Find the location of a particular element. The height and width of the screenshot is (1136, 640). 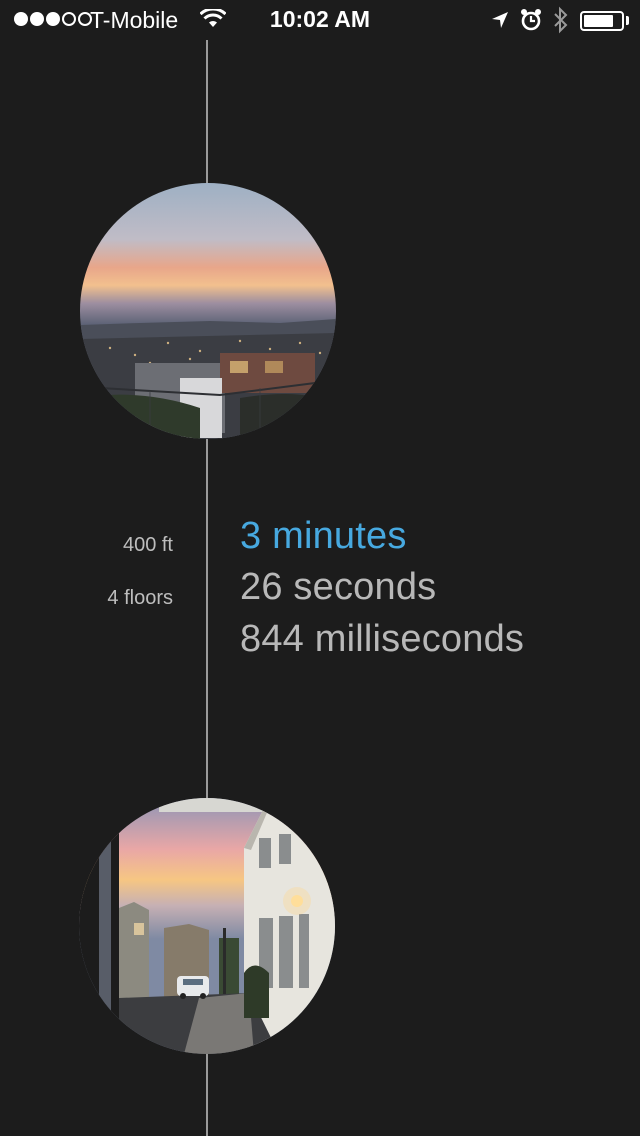

timeline-photo-sunset-street is located at coordinates (207, 926).